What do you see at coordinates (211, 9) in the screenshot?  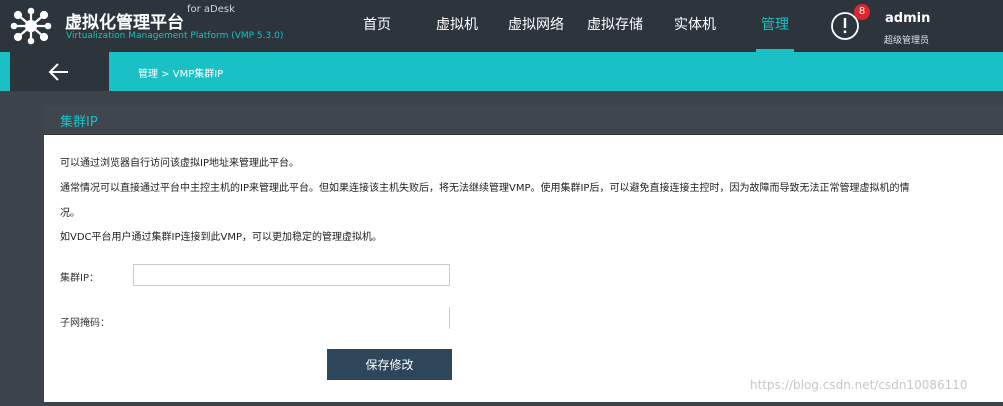 I see `app-brand: for aDesk` at bounding box center [211, 9].